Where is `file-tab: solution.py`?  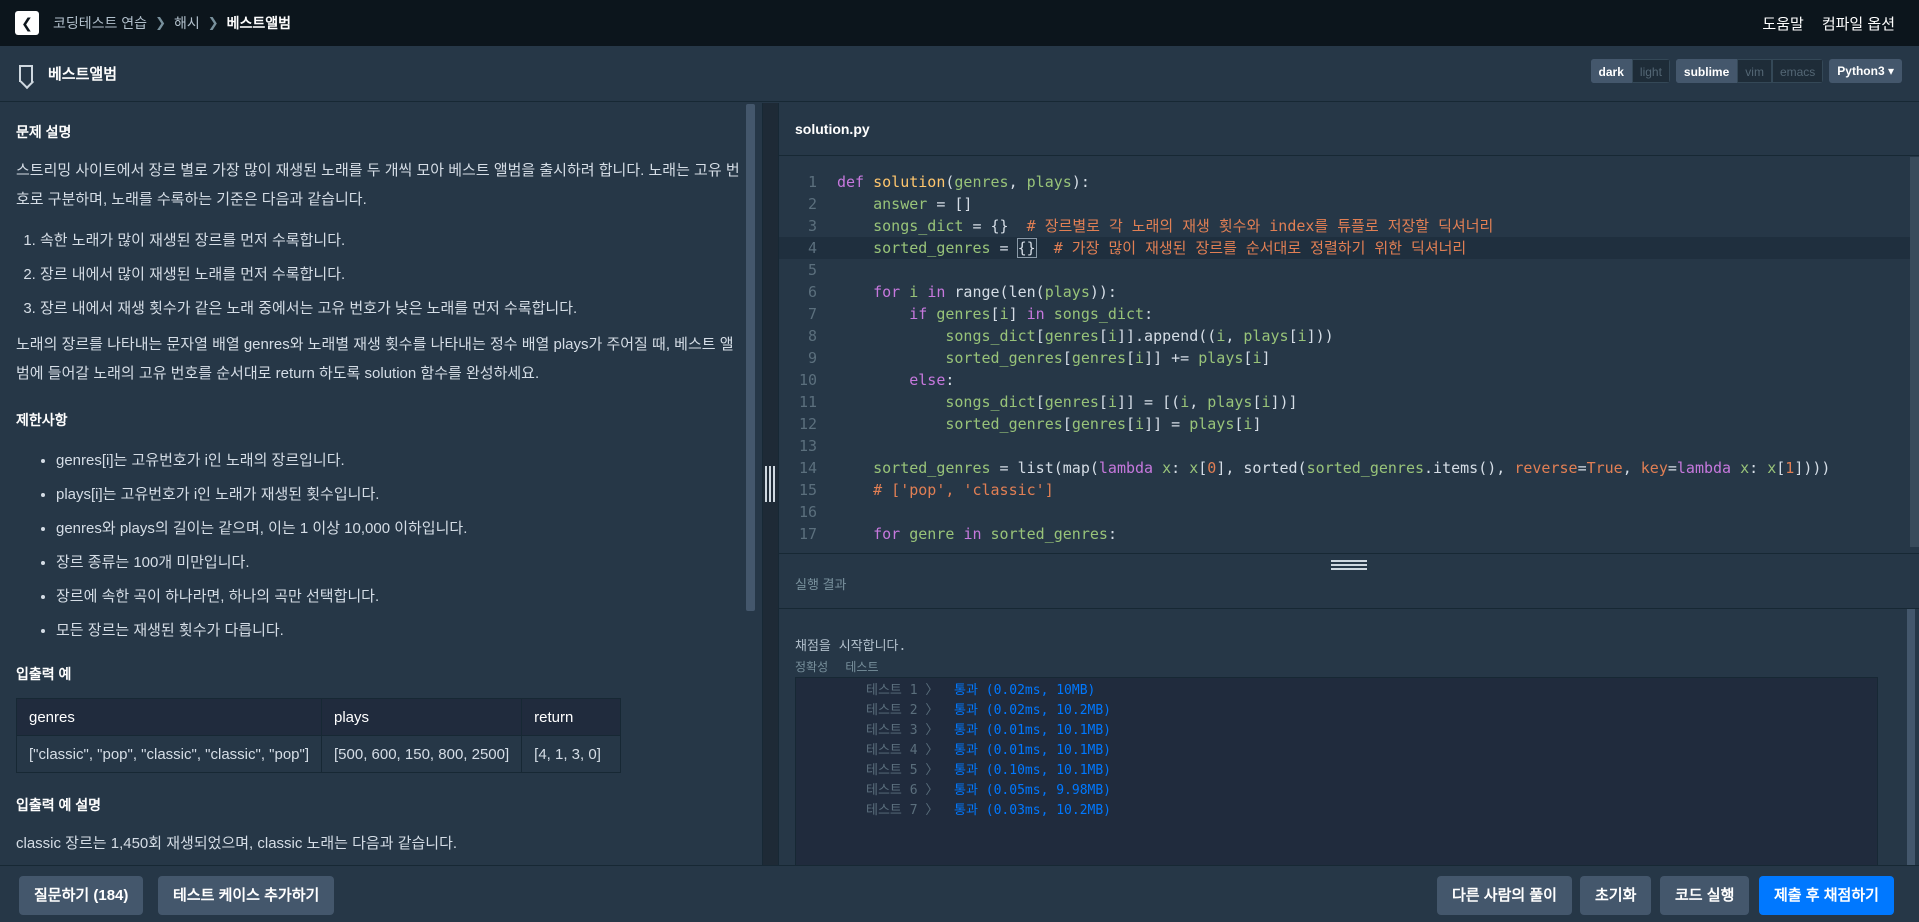 file-tab: solution.py is located at coordinates (1349, 129).